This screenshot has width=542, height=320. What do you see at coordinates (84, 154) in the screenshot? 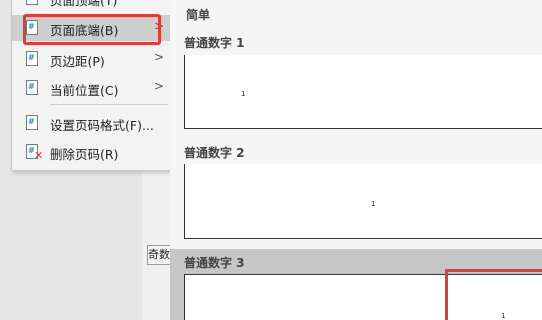
I see `menu-item-label: 删除页码(R)` at bounding box center [84, 154].